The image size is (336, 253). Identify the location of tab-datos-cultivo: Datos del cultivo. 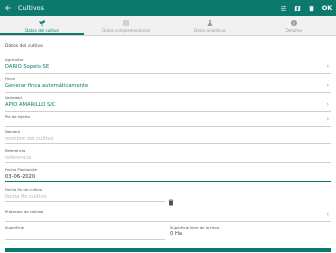
(42, 25).